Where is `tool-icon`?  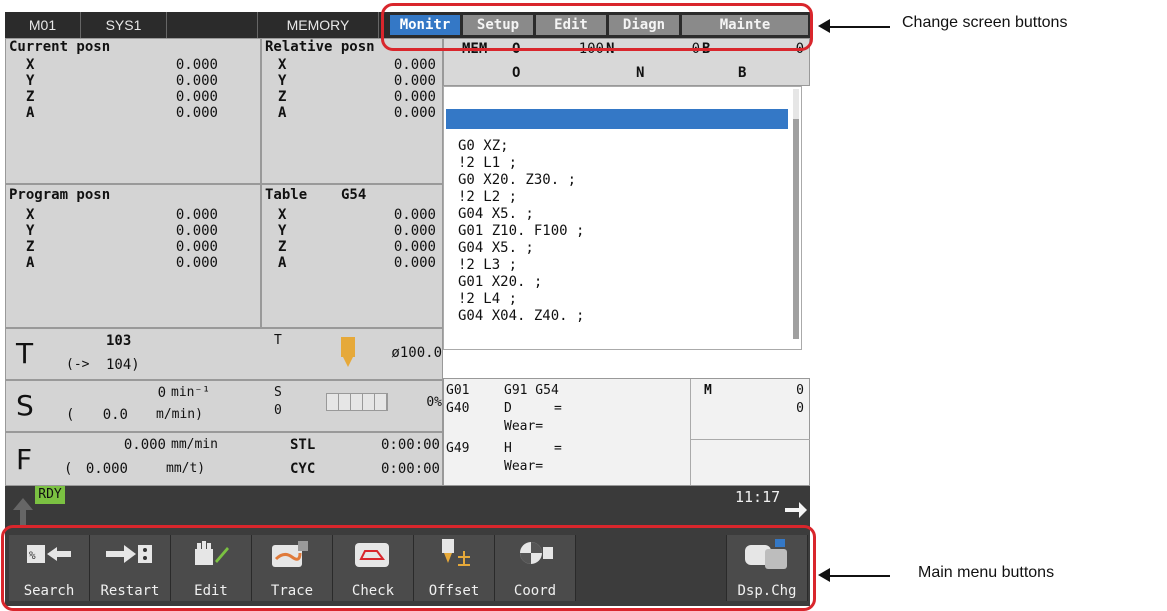
tool-icon is located at coordinates (348, 352).